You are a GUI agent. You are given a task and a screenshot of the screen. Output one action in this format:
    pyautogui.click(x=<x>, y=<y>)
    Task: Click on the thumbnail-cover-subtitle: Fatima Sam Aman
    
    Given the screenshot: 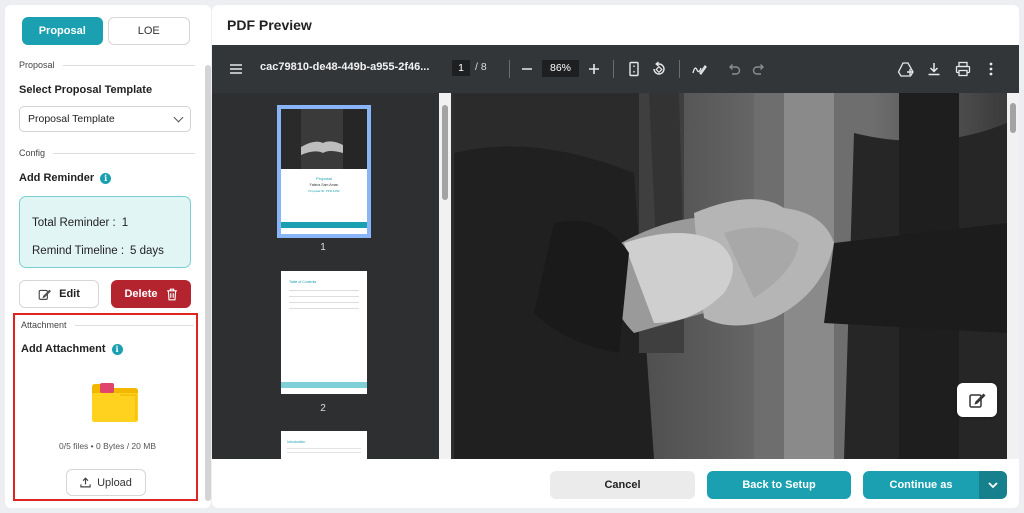 What is the action you would take?
    pyautogui.click(x=324, y=185)
    